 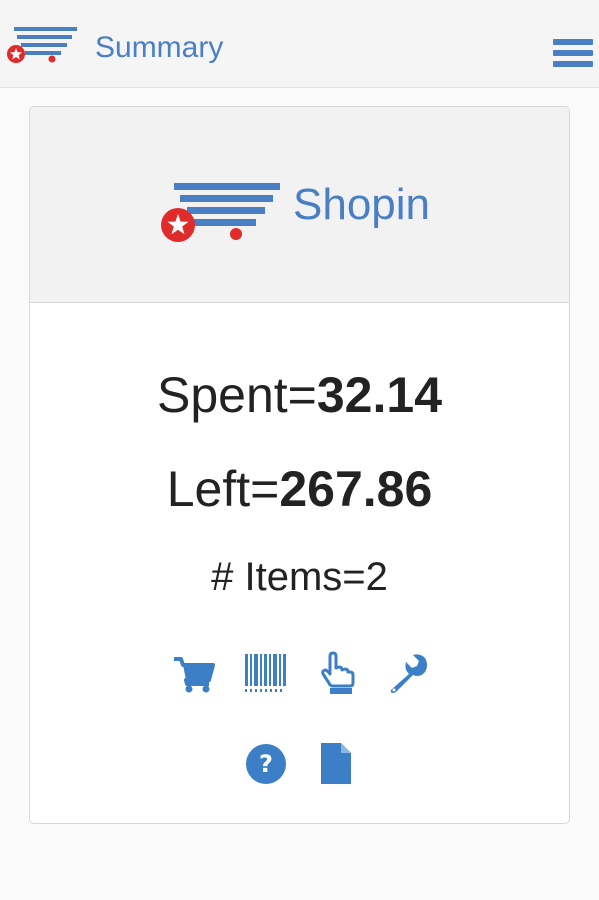 What do you see at coordinates (223, 489) in the screenshot?
I see `left-label: Left=` at bounding box center [223, 489].